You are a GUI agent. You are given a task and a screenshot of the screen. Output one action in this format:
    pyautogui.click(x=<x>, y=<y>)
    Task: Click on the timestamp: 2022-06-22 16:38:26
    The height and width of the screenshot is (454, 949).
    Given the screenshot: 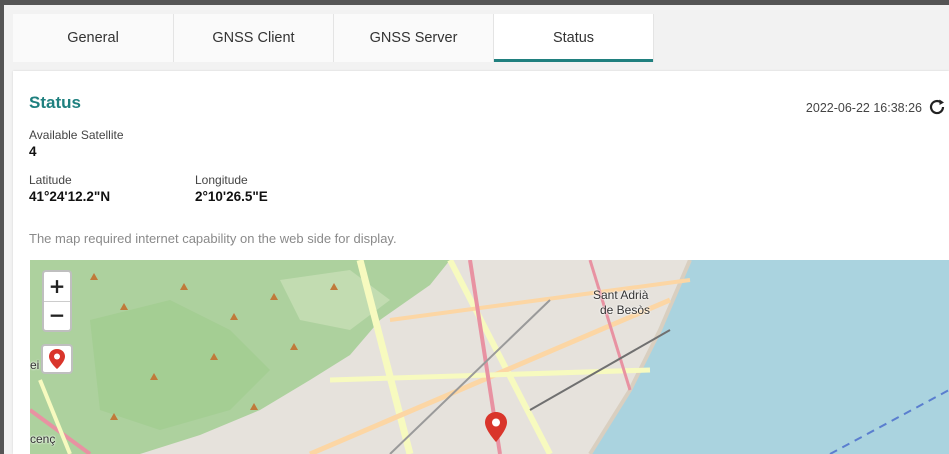 What is the action you would take?
    pyautogui.click(x=863, y=108)
    